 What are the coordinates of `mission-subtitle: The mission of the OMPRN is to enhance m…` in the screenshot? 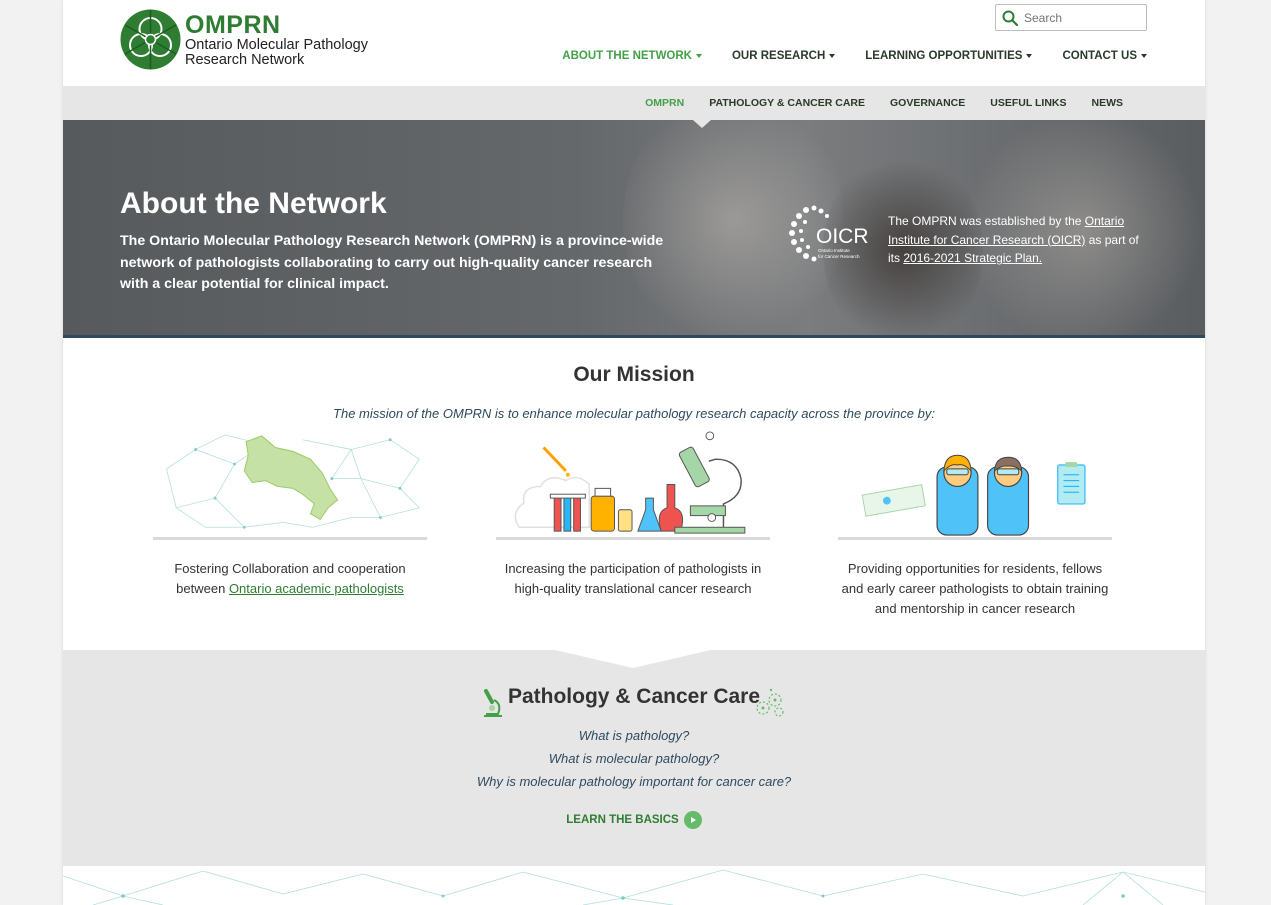 It's located at (634, 413).